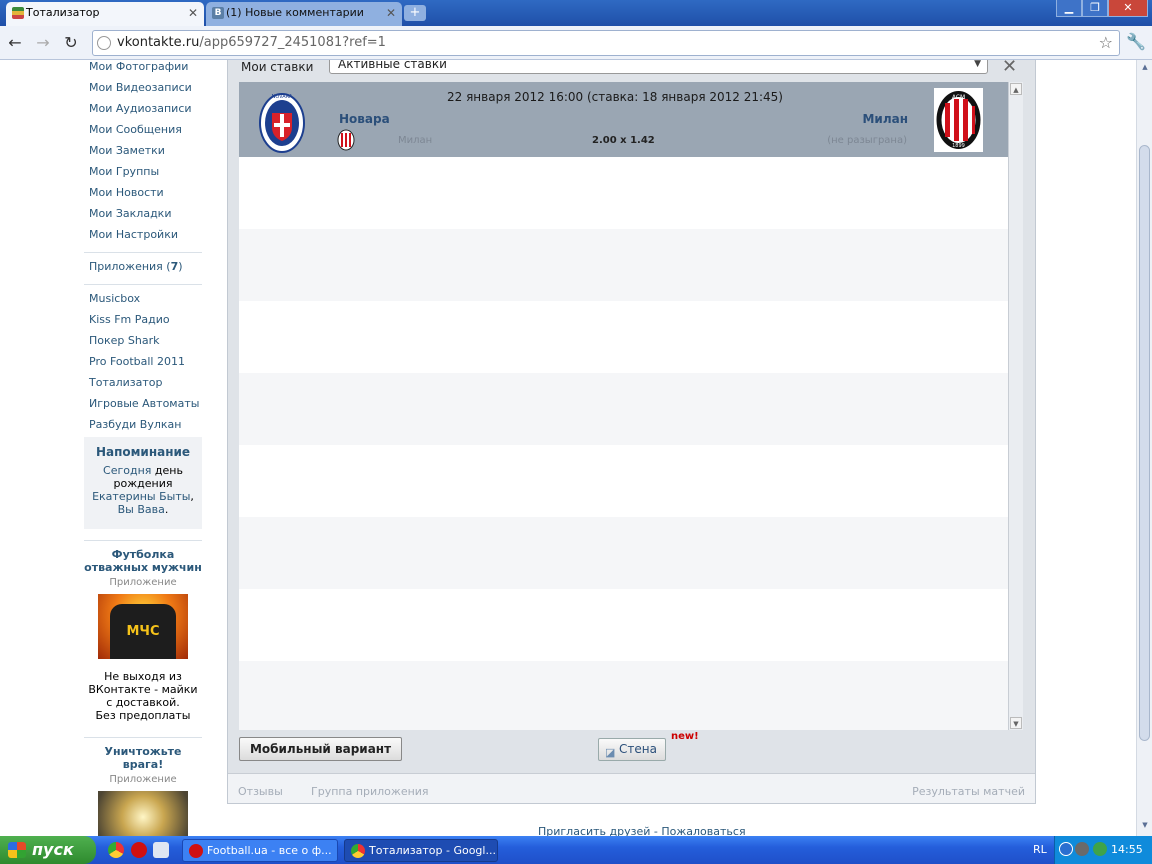 The width and height of the screenshot is (1152, 864). Describe the element at coordinates (867, 140) in the screenshot. I see `bet-status: (не разыграна)` at that location.